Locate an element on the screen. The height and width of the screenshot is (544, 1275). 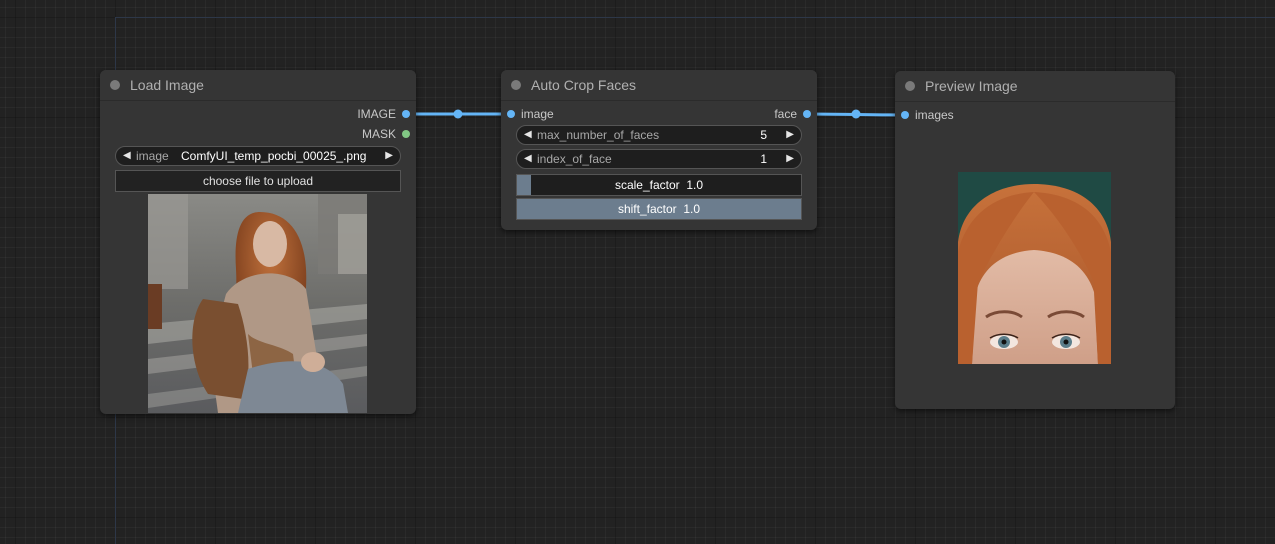
woman-photo-image is located at coordinates (257, 303).